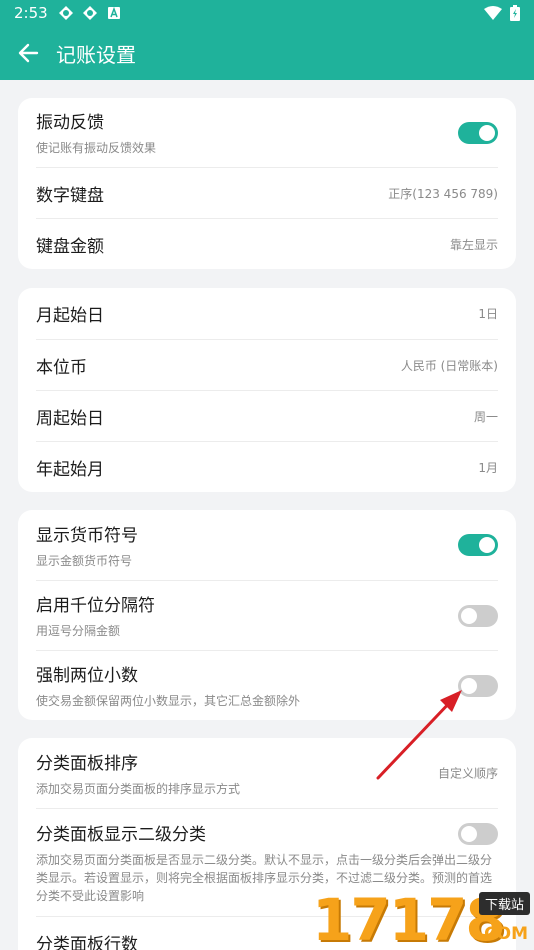  What do you see at coordinates (443, 193) in the screenshot?
I see `setting-value: 正序(123 456 789)` at bounding box center [443, 193].